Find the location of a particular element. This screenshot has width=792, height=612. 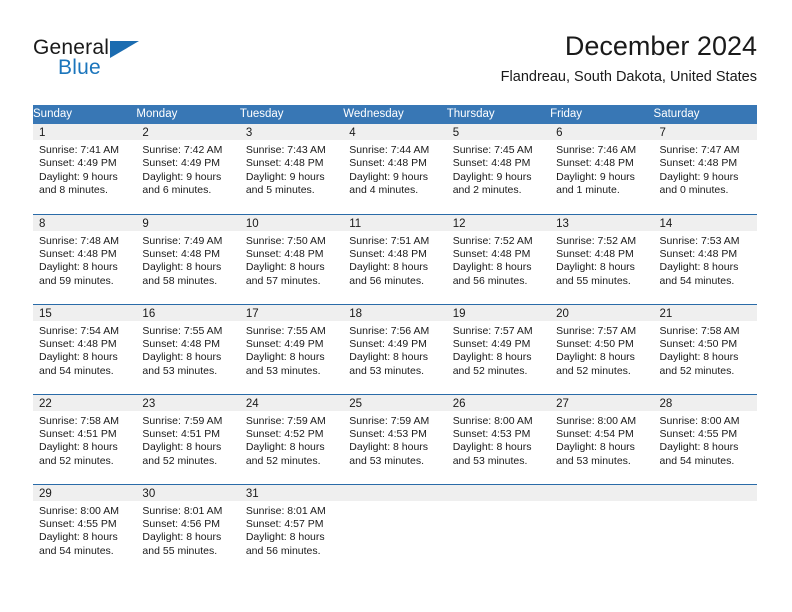

sunrise-text: Sunrise: 7:54 AM is located at coordinates (79, 330).